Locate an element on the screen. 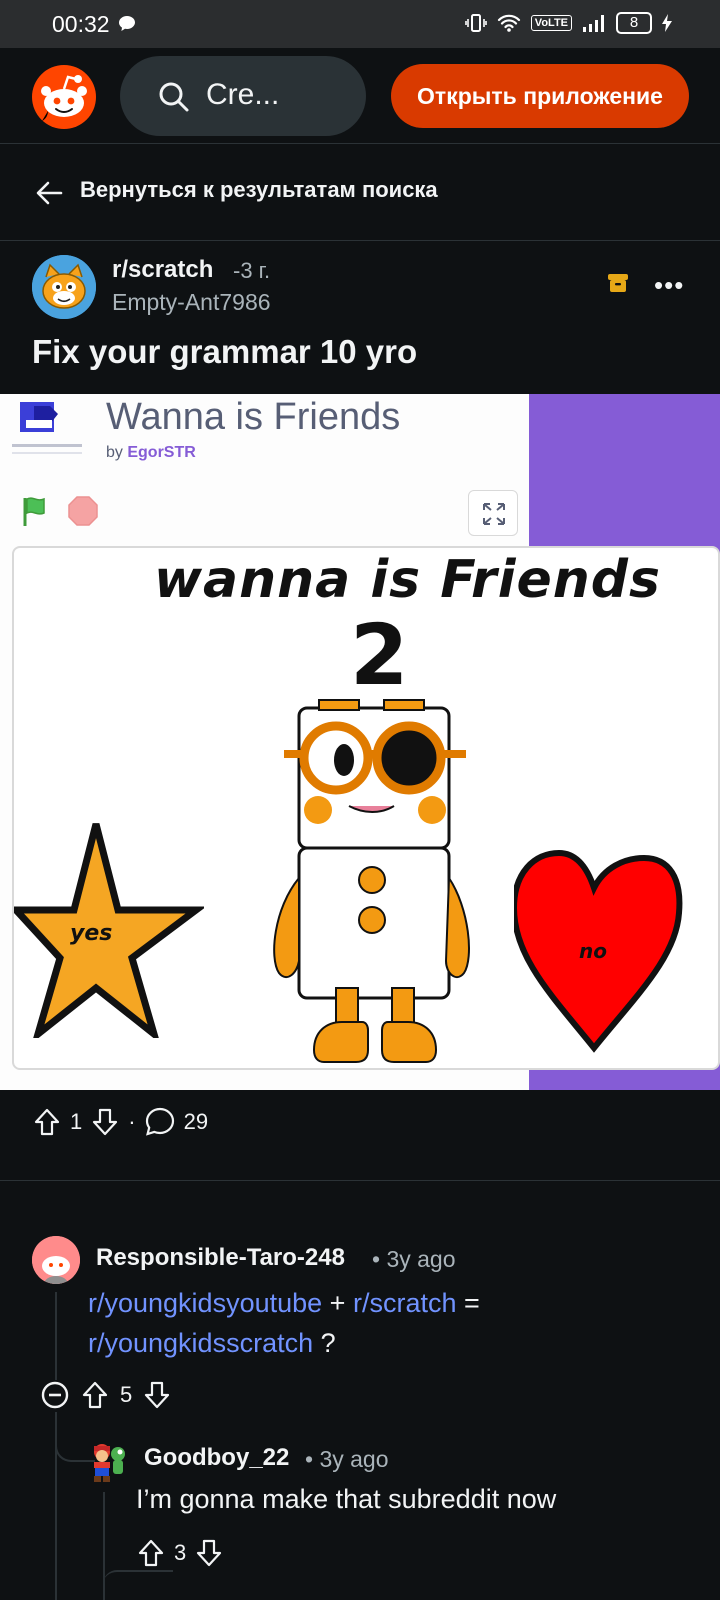  comment-author: Goodboy_22 is located at coordinates (216, 1458).